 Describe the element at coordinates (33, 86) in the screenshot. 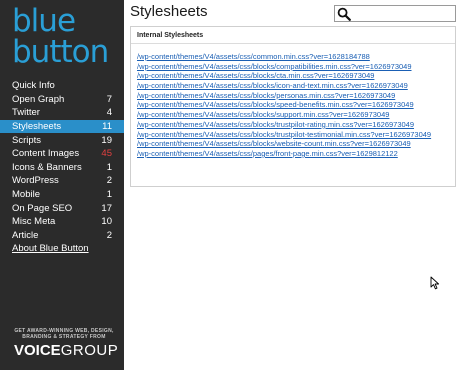

I see `sidebar-item-label: Quick Info` at that location.